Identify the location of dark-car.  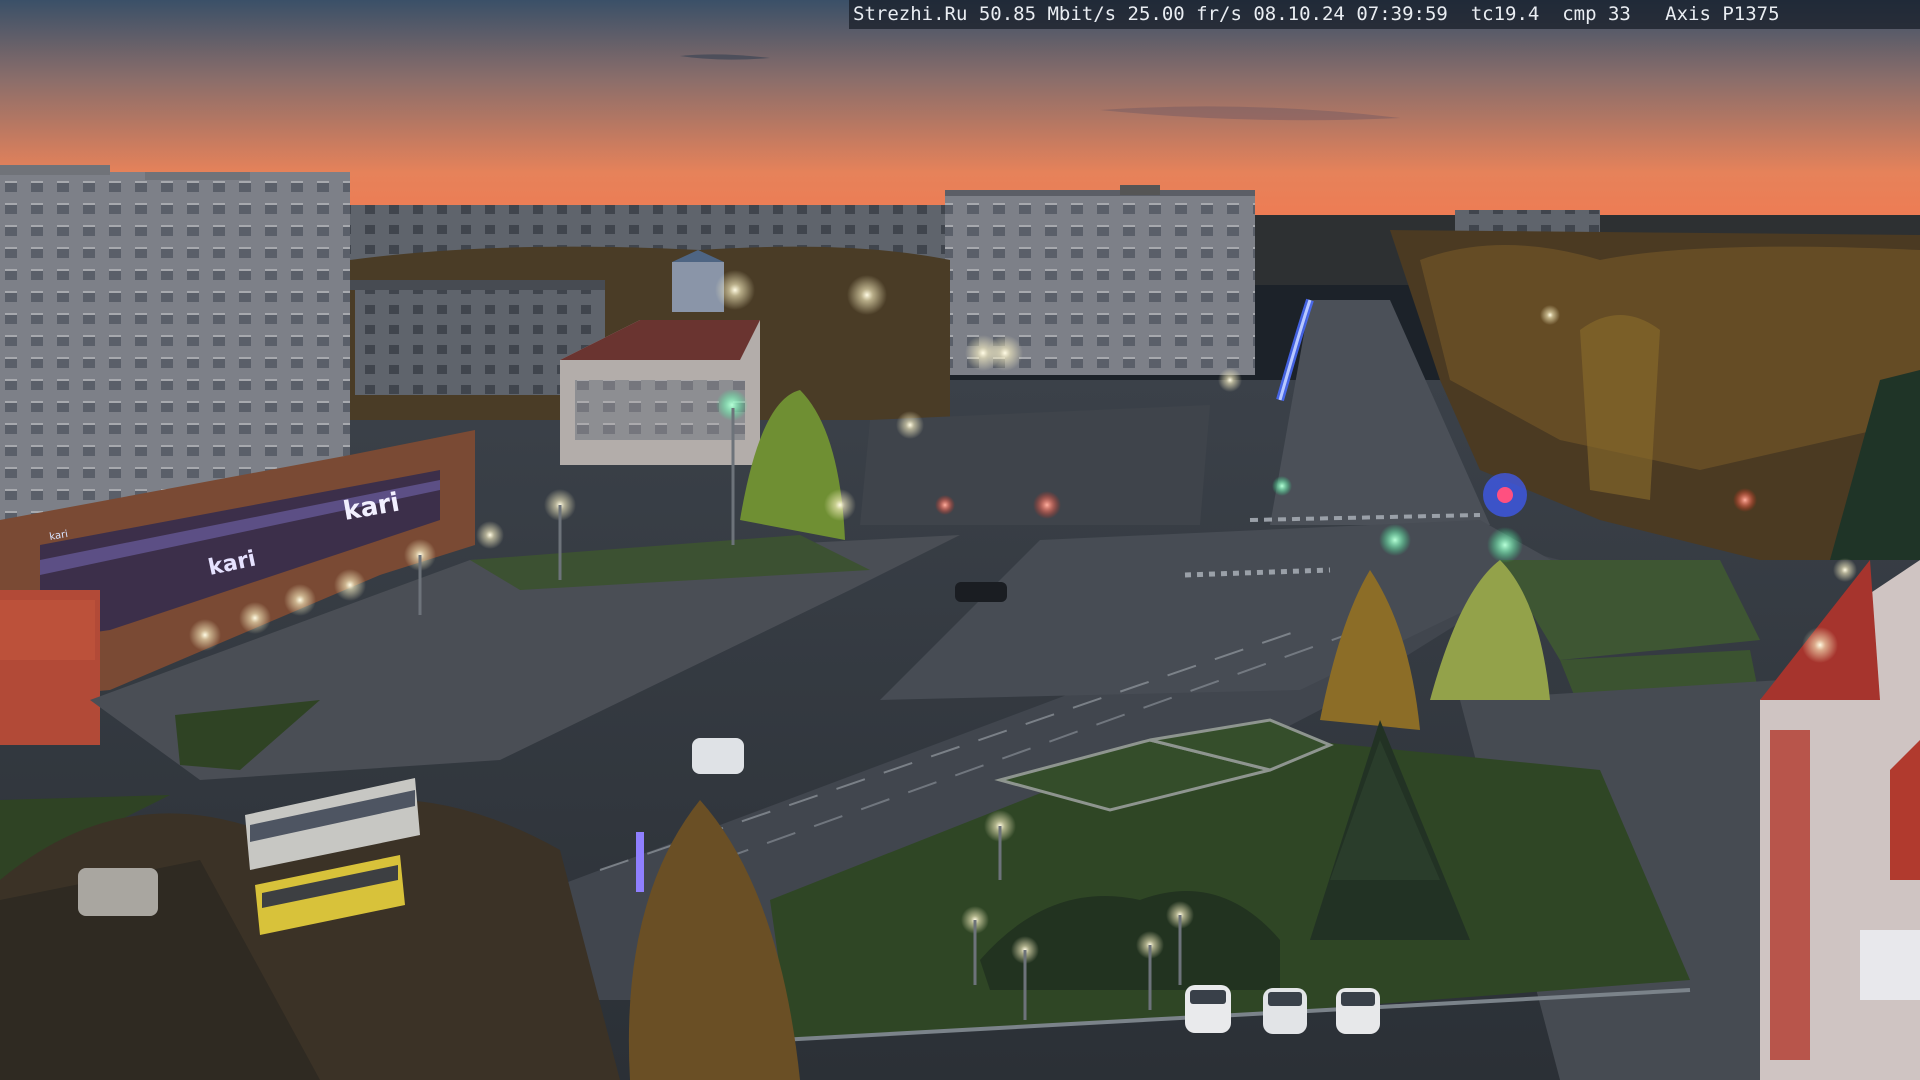
(981, 592).